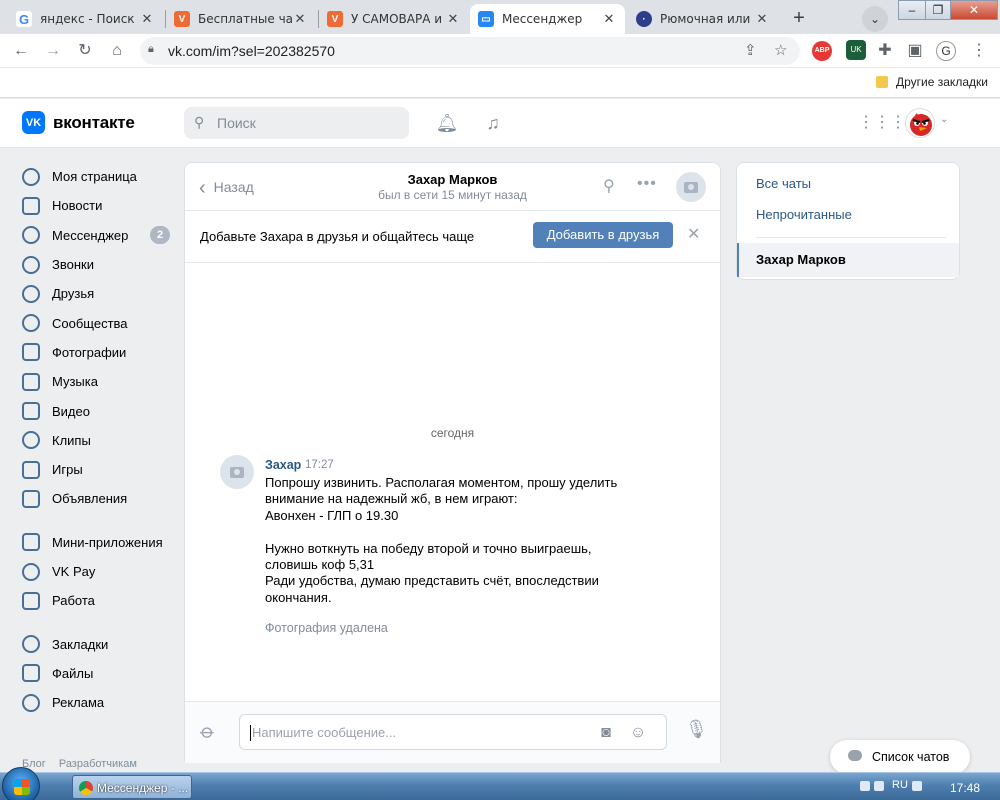 The width and height of the screenshot is (1000, 800). Describe the element at coordinates (394, 19) in the screenshot. I see `browser-tab: V У САМОВАРА и к ✕` at that location.